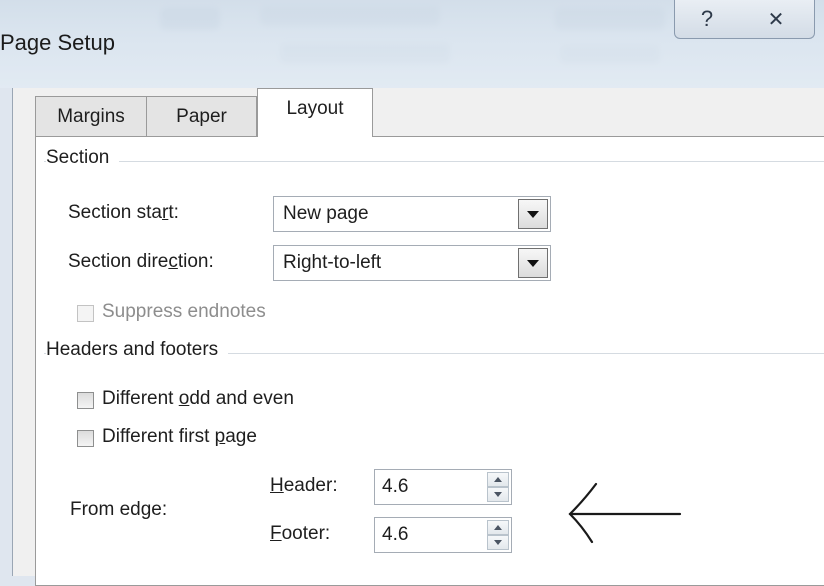 This screenshot has height=586, width=824. Describe the element at coordinates (123, 212) in the screenshot. I see `section-start-label: Section start:` at that location.